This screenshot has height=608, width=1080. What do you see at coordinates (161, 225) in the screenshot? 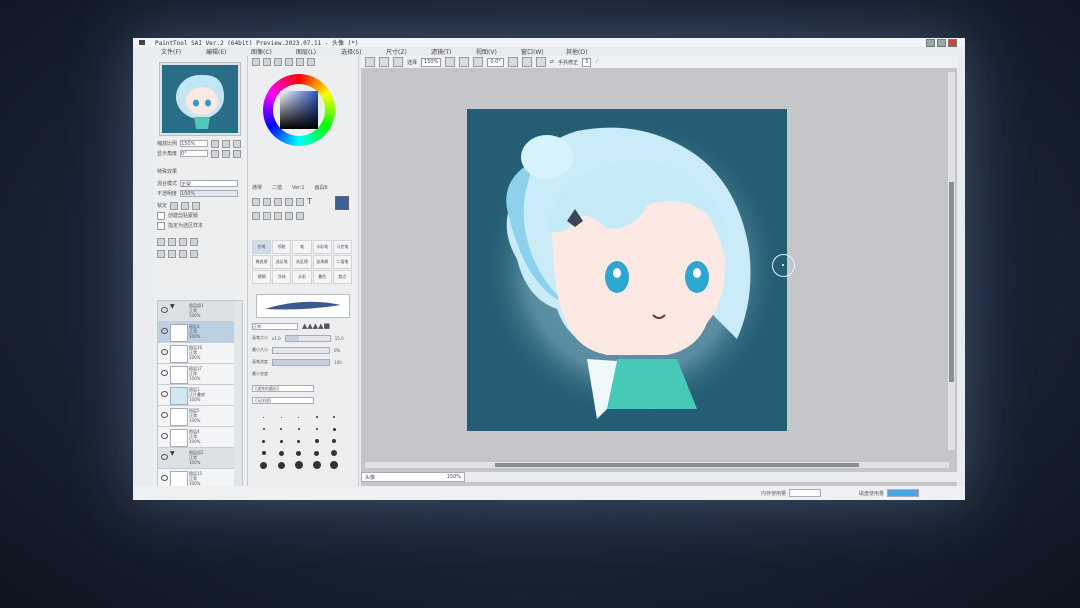
I see `select-source-checkbox` at bounding box center [161, 225].